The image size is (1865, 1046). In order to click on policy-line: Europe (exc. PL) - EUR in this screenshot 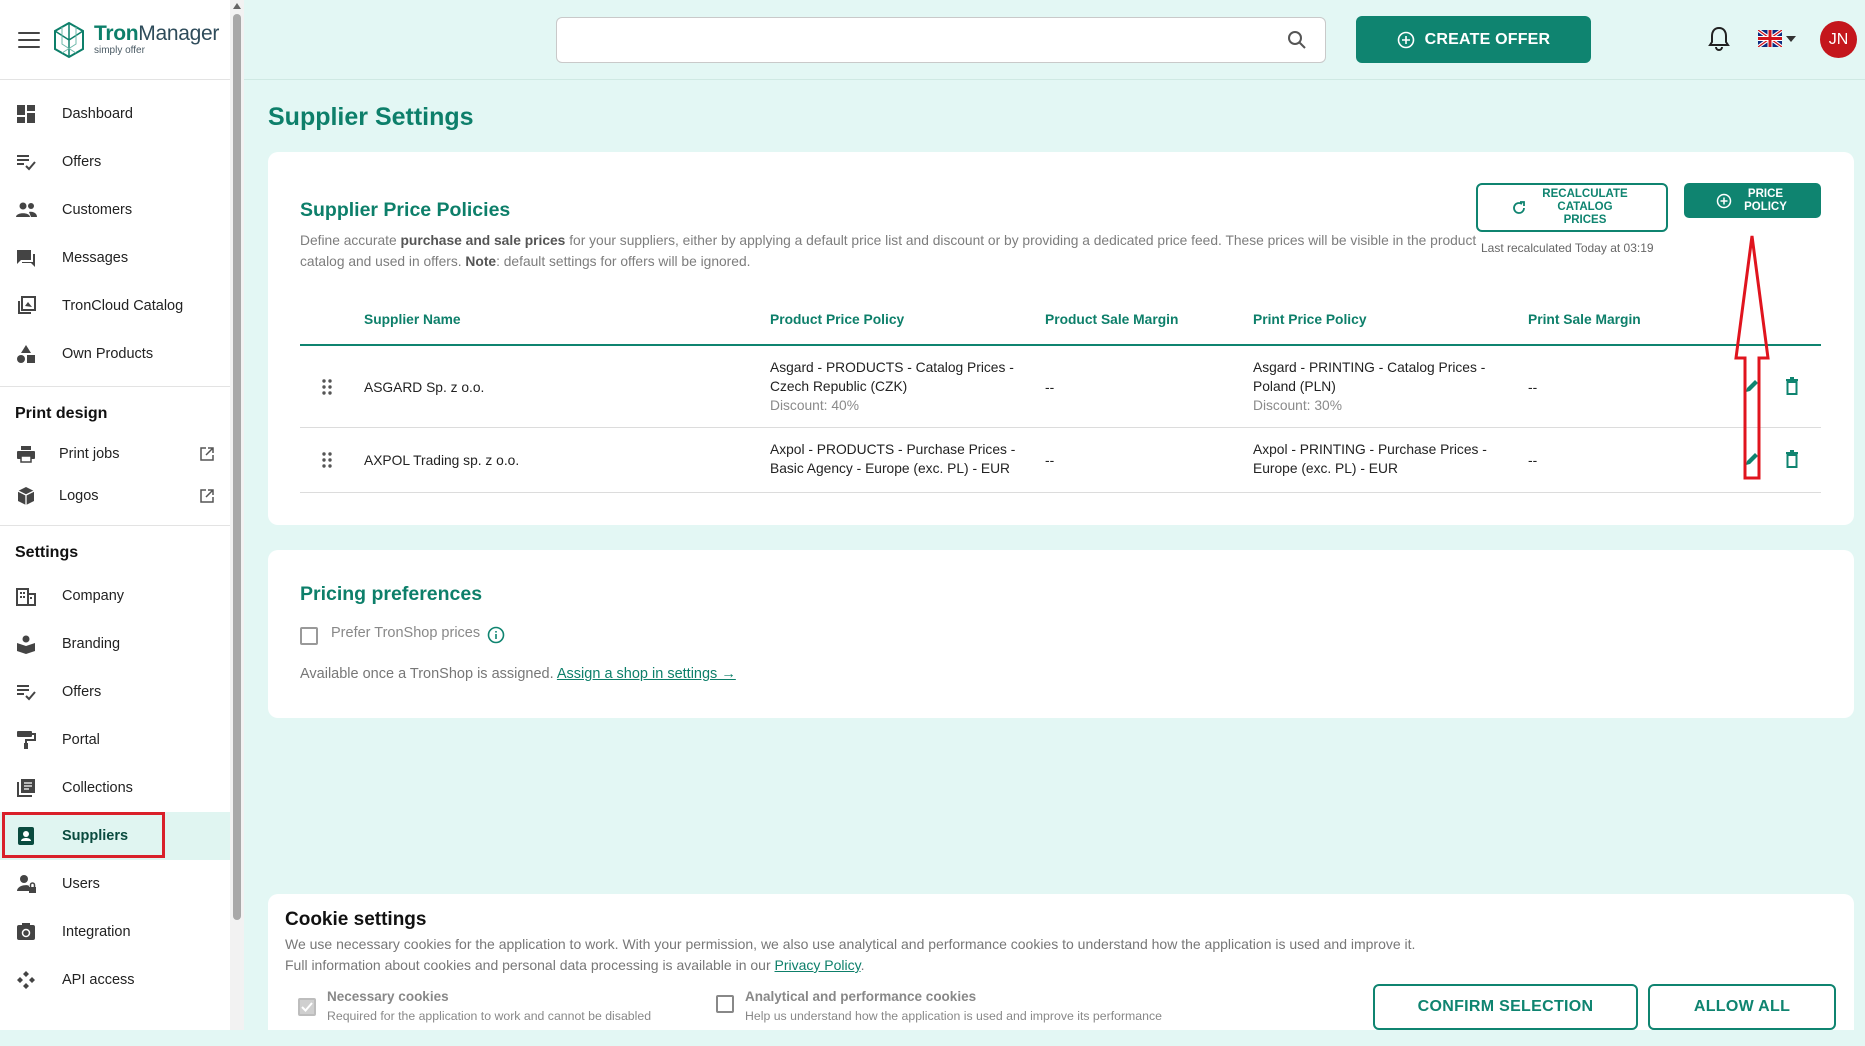, I will do `click(1325, 468)`.